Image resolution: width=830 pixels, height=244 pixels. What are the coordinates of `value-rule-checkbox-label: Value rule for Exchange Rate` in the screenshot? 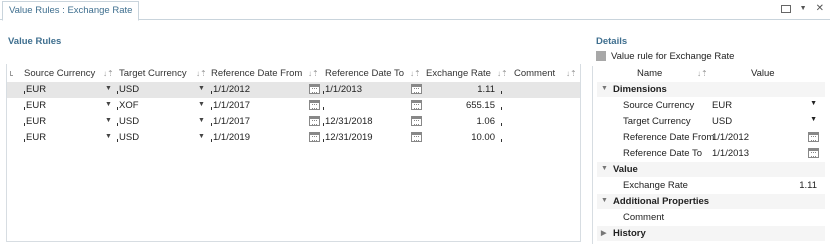 It's located at (673, 56).